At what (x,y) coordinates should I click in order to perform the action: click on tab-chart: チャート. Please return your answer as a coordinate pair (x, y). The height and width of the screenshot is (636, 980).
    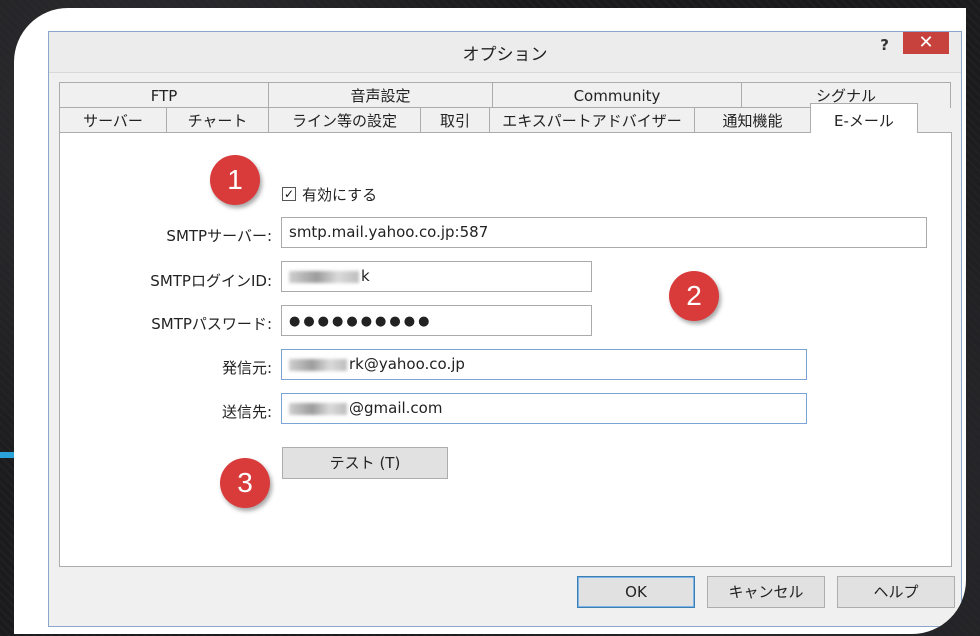
    Looking at the image, I should click on (217, 120).